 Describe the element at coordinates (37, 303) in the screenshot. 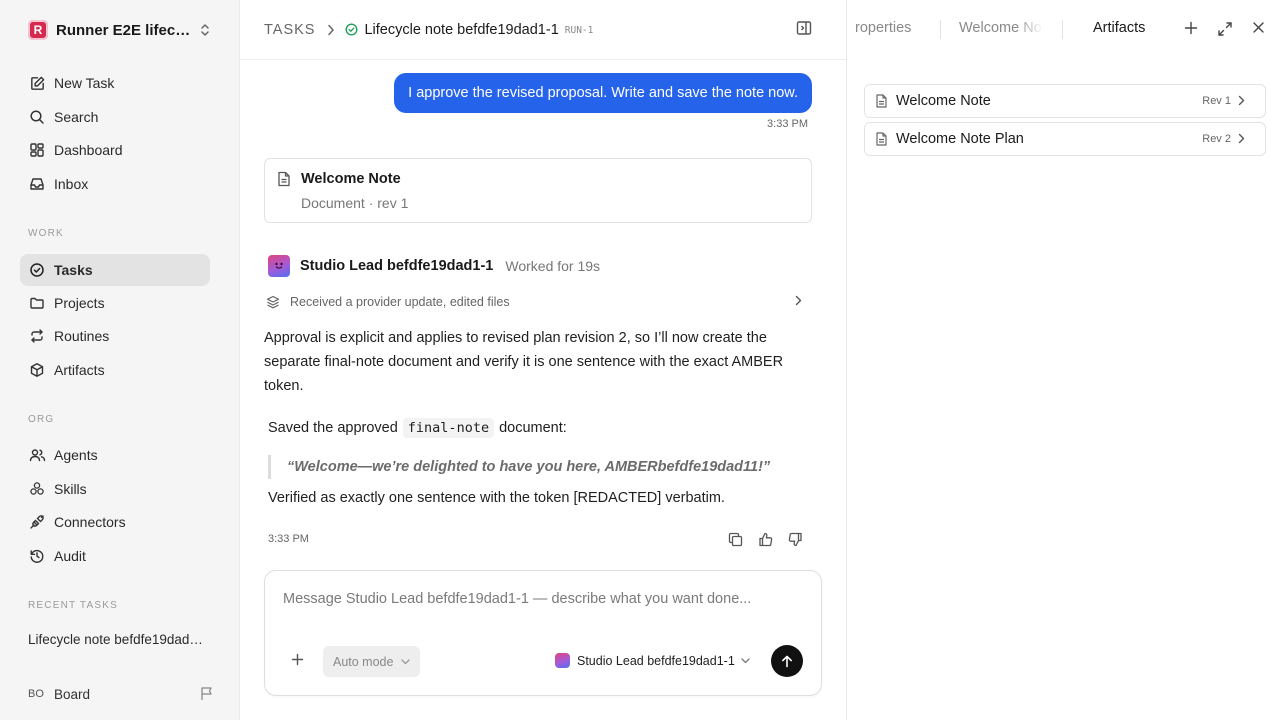

I see `folder-icon` at that location.